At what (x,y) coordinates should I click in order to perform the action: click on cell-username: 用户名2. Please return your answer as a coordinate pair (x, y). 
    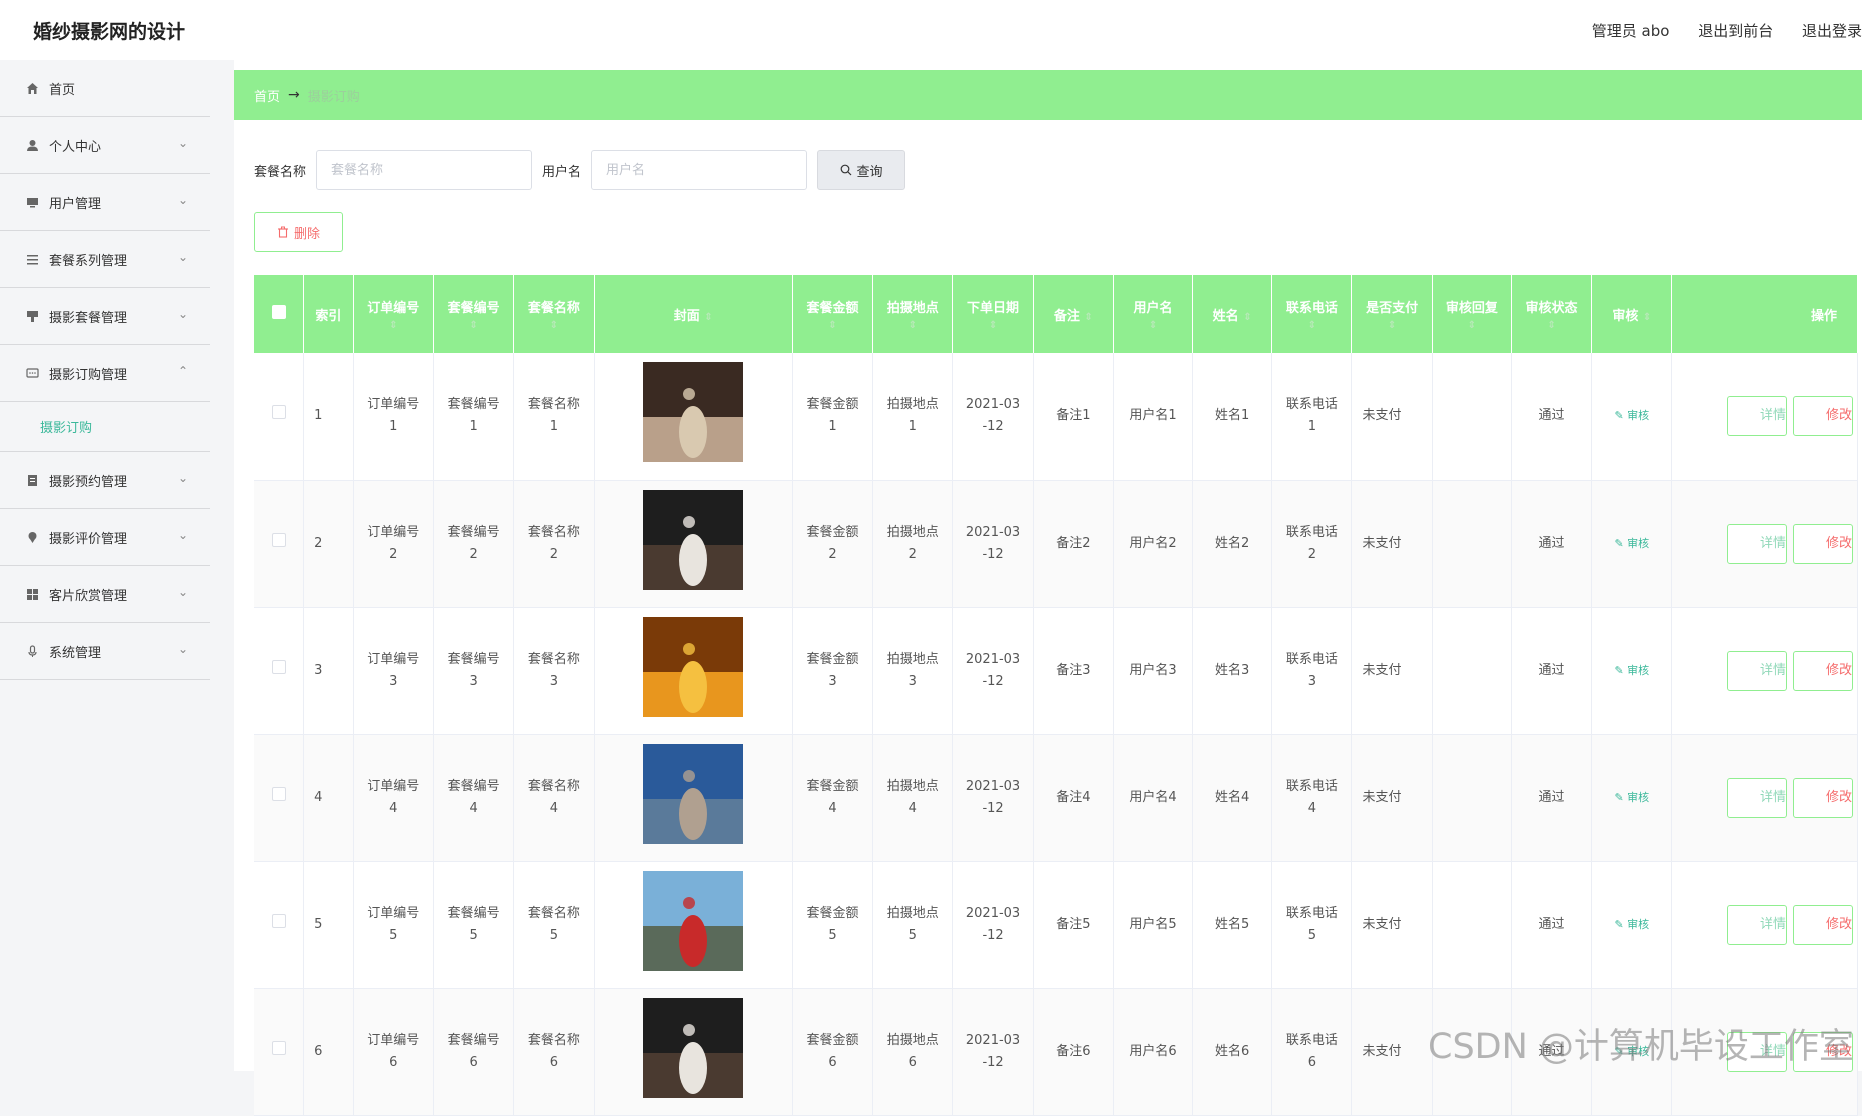
    Looking at the image, I should click on (1153, 544).